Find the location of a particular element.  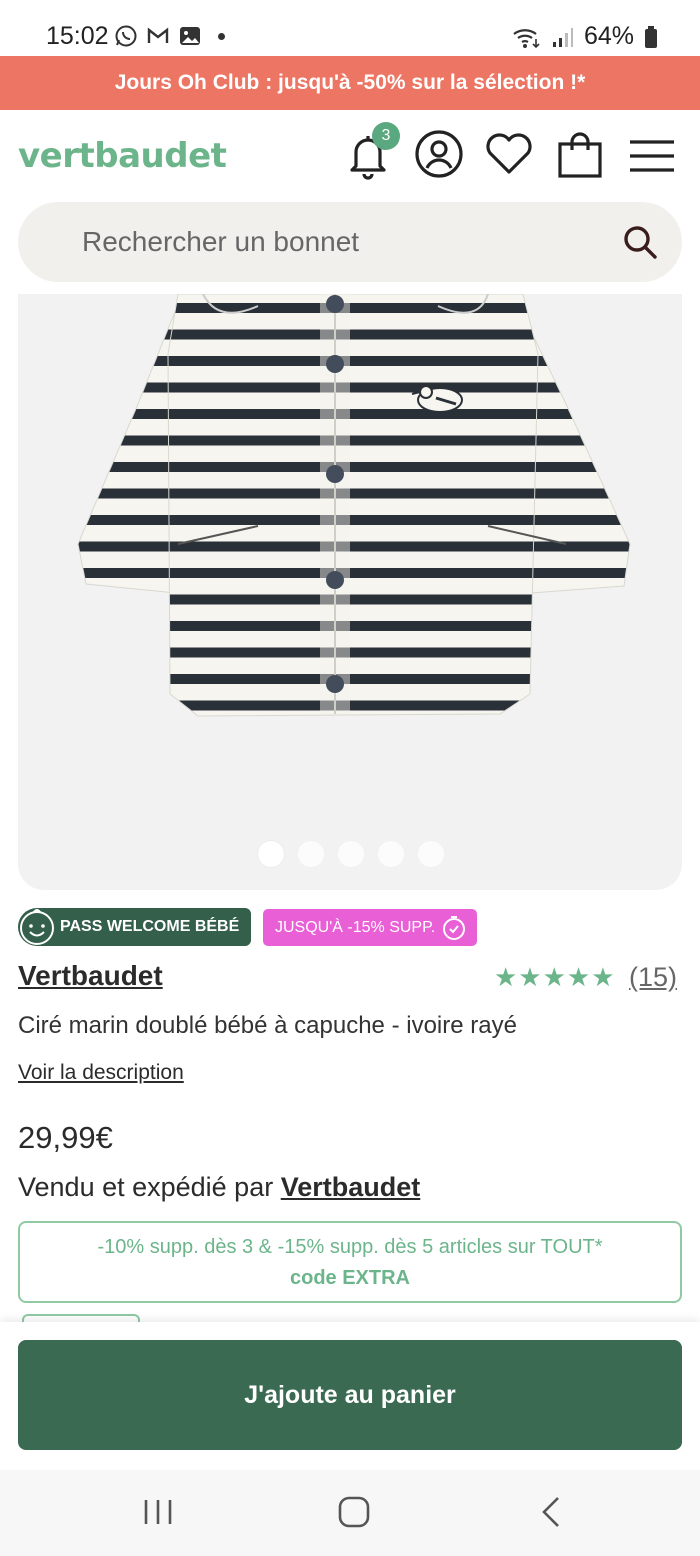

heart-icon is located at coordinates (509, 154).